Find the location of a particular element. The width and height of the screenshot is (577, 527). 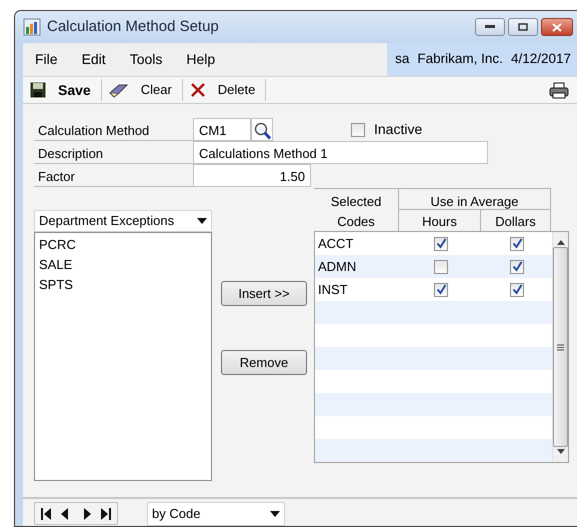

first-record-icon is located at coordinates (46, 514).